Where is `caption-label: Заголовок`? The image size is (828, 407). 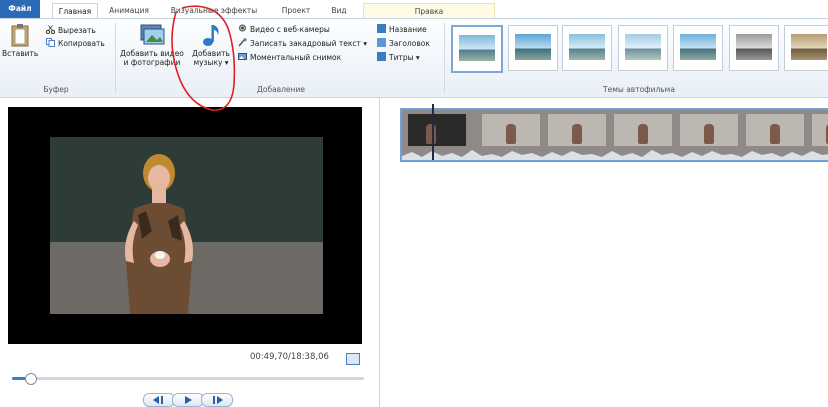 caption-label: Заголовок is located at coordinates (409, 43).